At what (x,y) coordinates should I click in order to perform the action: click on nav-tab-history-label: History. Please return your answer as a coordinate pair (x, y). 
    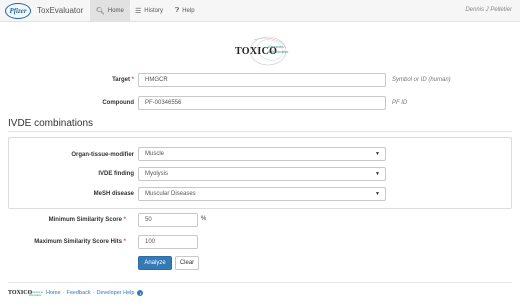
    Looking at the image, I should click on (153, 10).